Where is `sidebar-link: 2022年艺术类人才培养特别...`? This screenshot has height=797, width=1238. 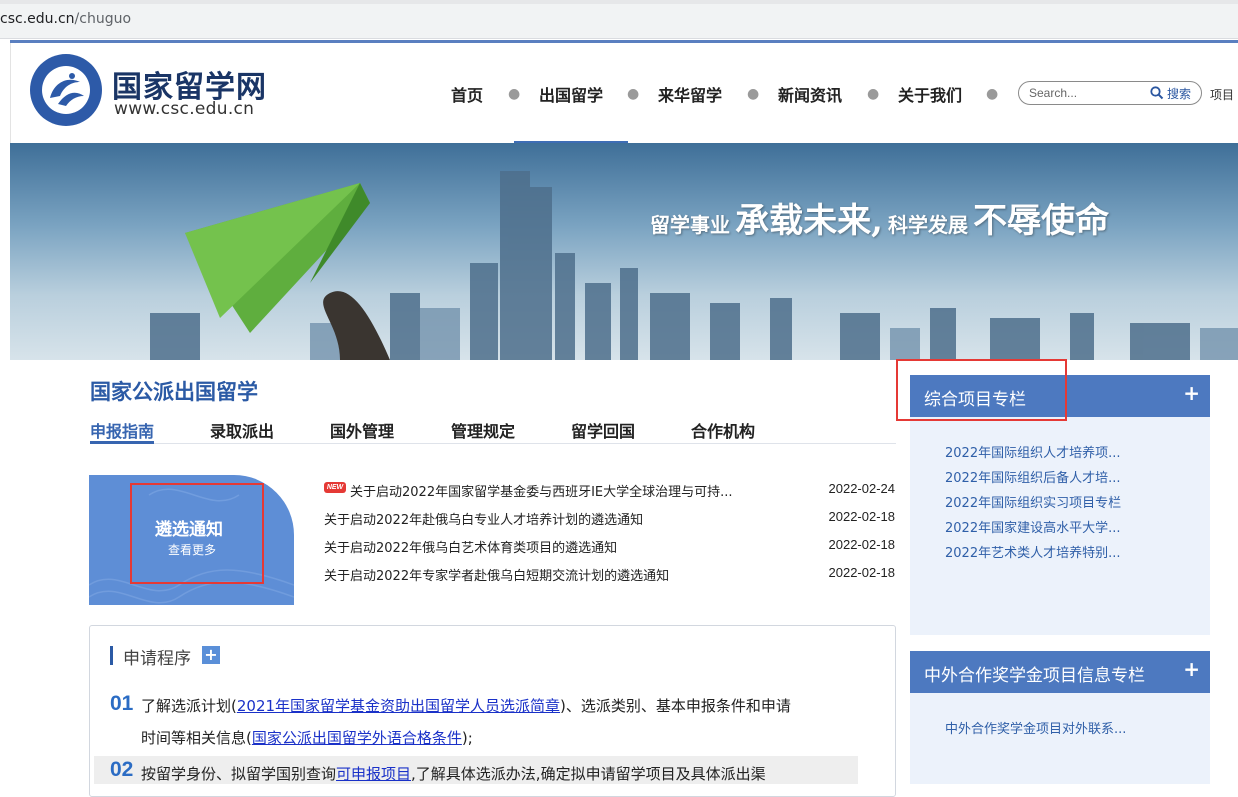 sidebar-link: 2022年艺术类人才培养特别... is located at coordinates (1032, 551).